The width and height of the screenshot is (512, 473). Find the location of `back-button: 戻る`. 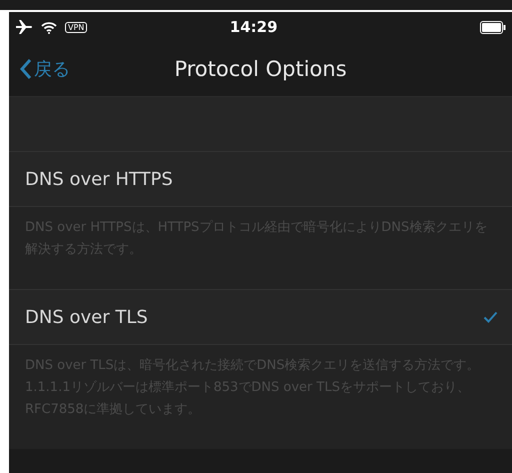

back-button: 戻る is located at coordinates (39, 69).